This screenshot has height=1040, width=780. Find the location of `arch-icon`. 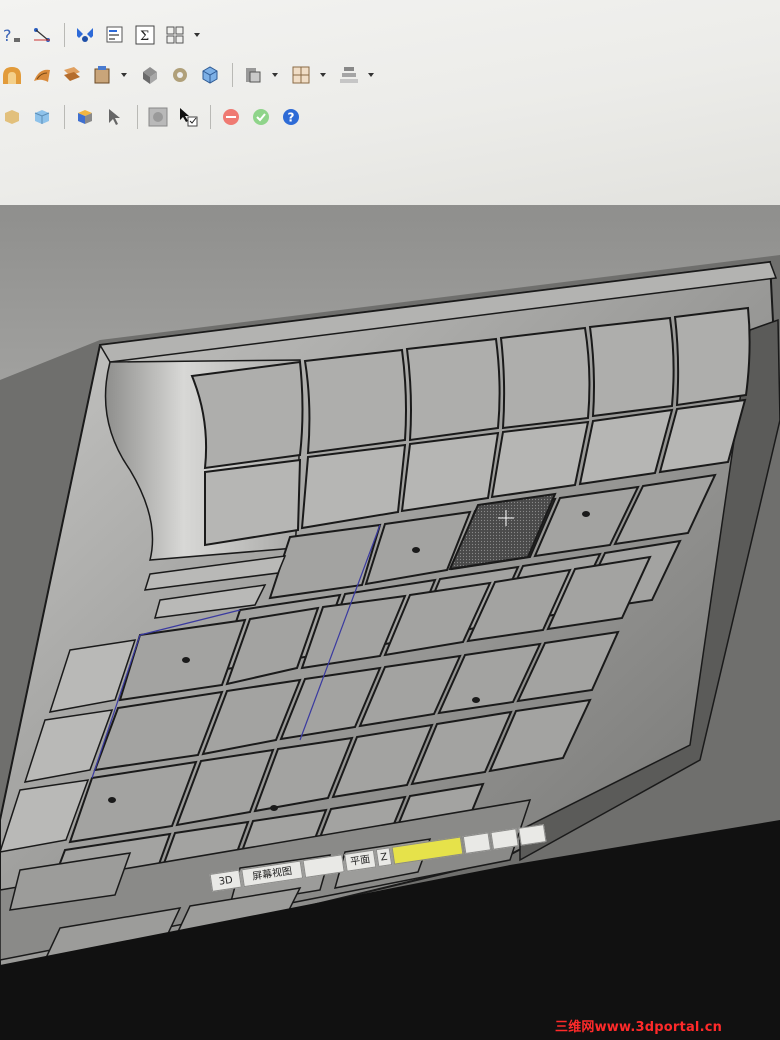

arch-icon is located at coordinates (12, 75).